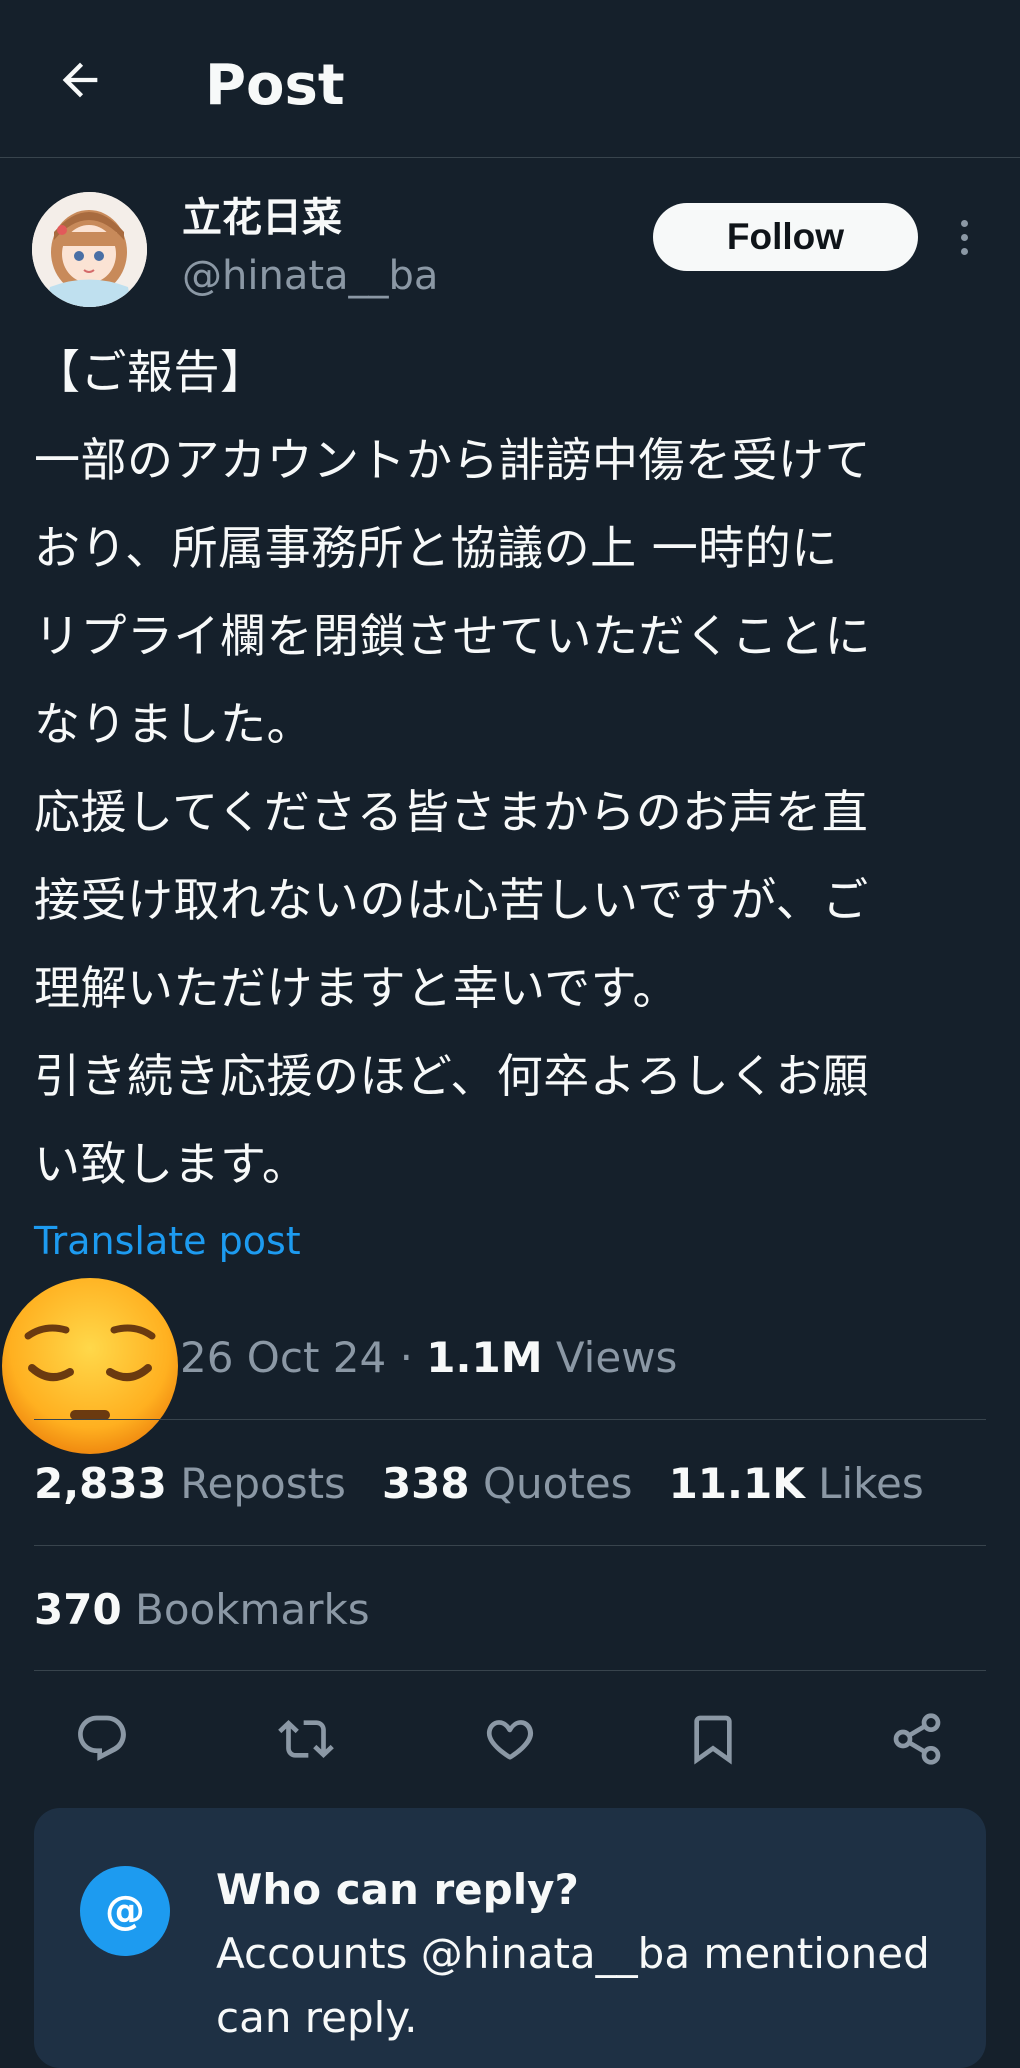 This screenshot has height=2068, width=1020. I want to click on reposts-stat: 2,833 Reposts, so click(190, 1484).